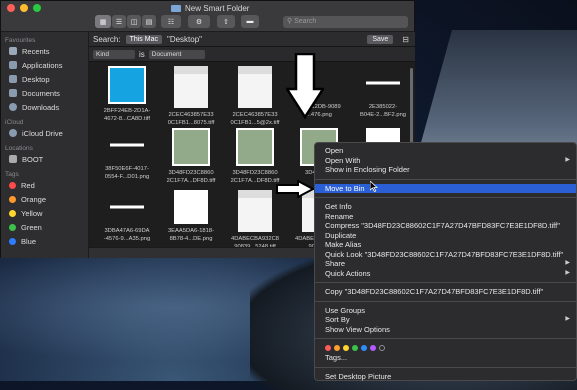 This screenshot has height=390, width=577. I want to click on minimize-button, so click(24, 8).